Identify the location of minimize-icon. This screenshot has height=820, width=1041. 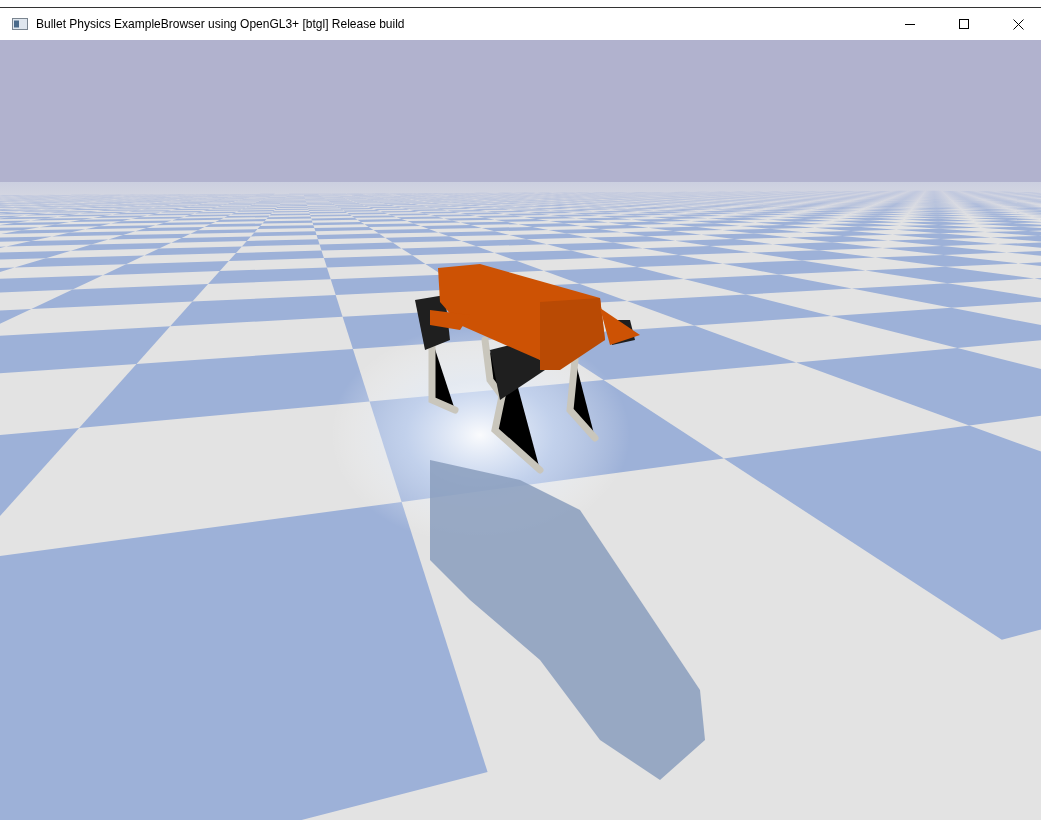
(910, 24).